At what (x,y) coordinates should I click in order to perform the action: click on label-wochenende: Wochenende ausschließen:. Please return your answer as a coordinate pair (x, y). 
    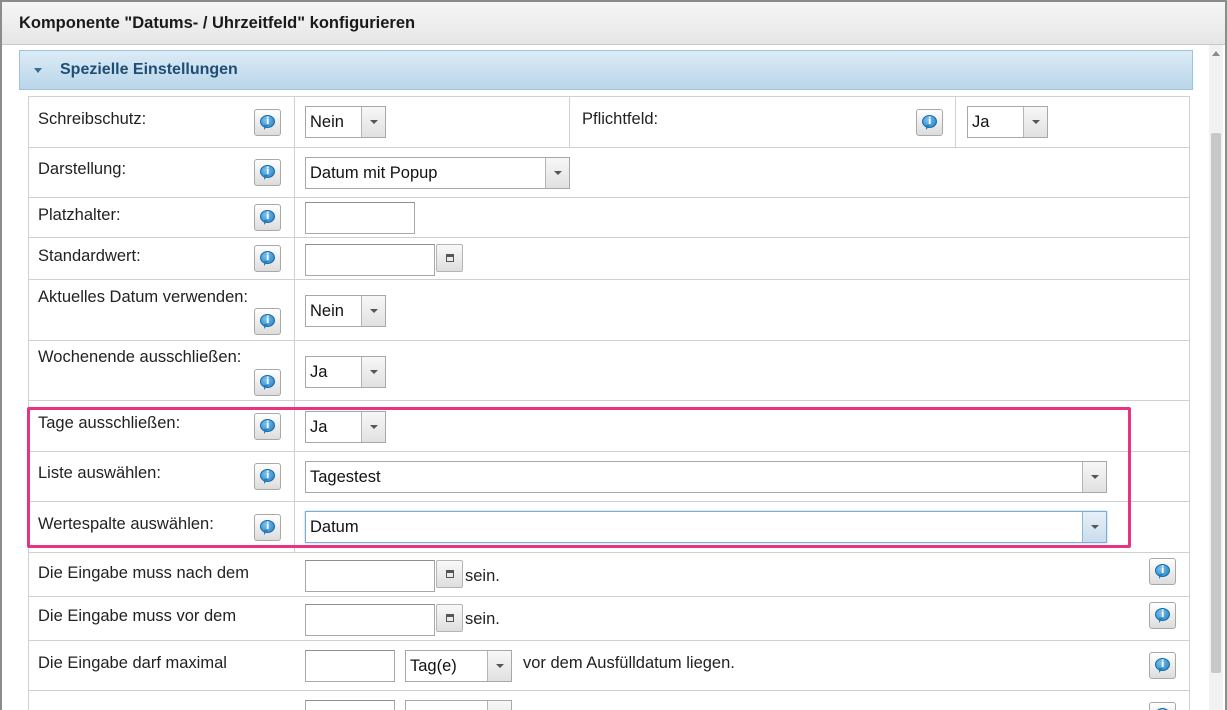
    Looking at the image, I should click on (140, 357).